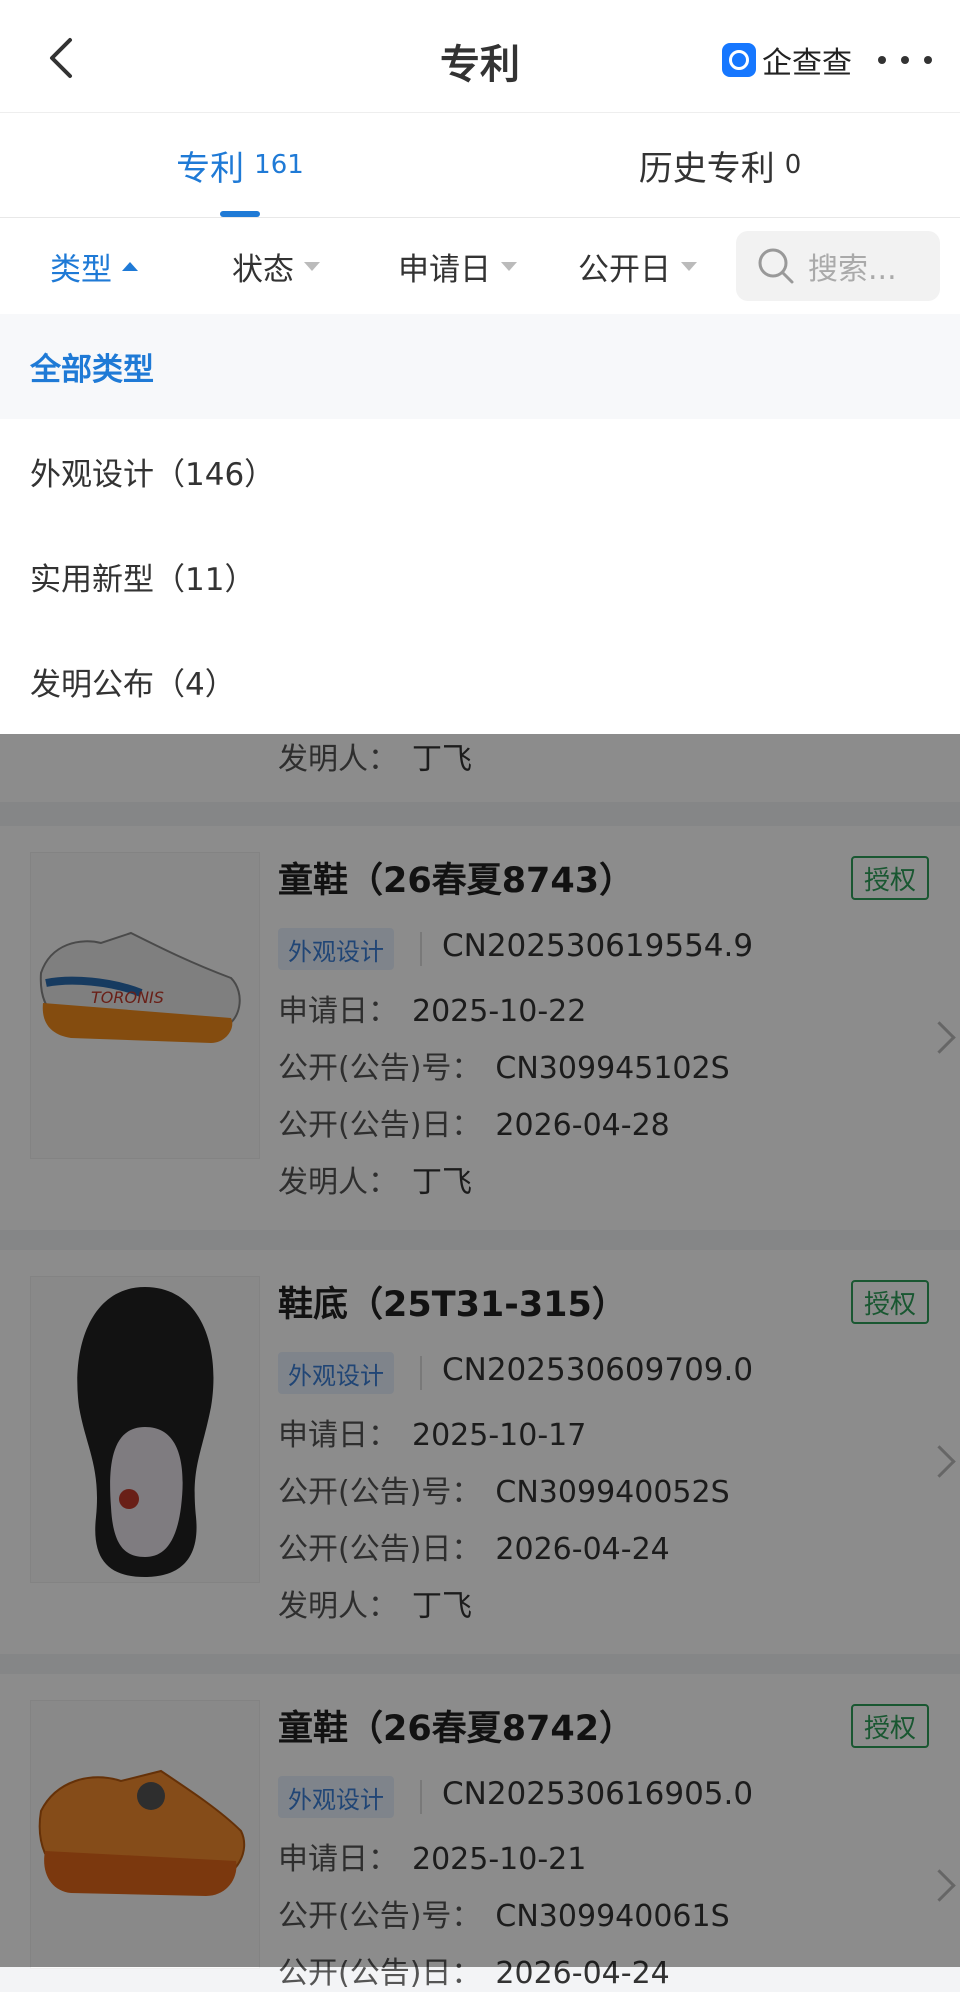 The image size is (960, 1992). I want to click on dropdown-item-design: 外观设计（146）, so click(480, 471).